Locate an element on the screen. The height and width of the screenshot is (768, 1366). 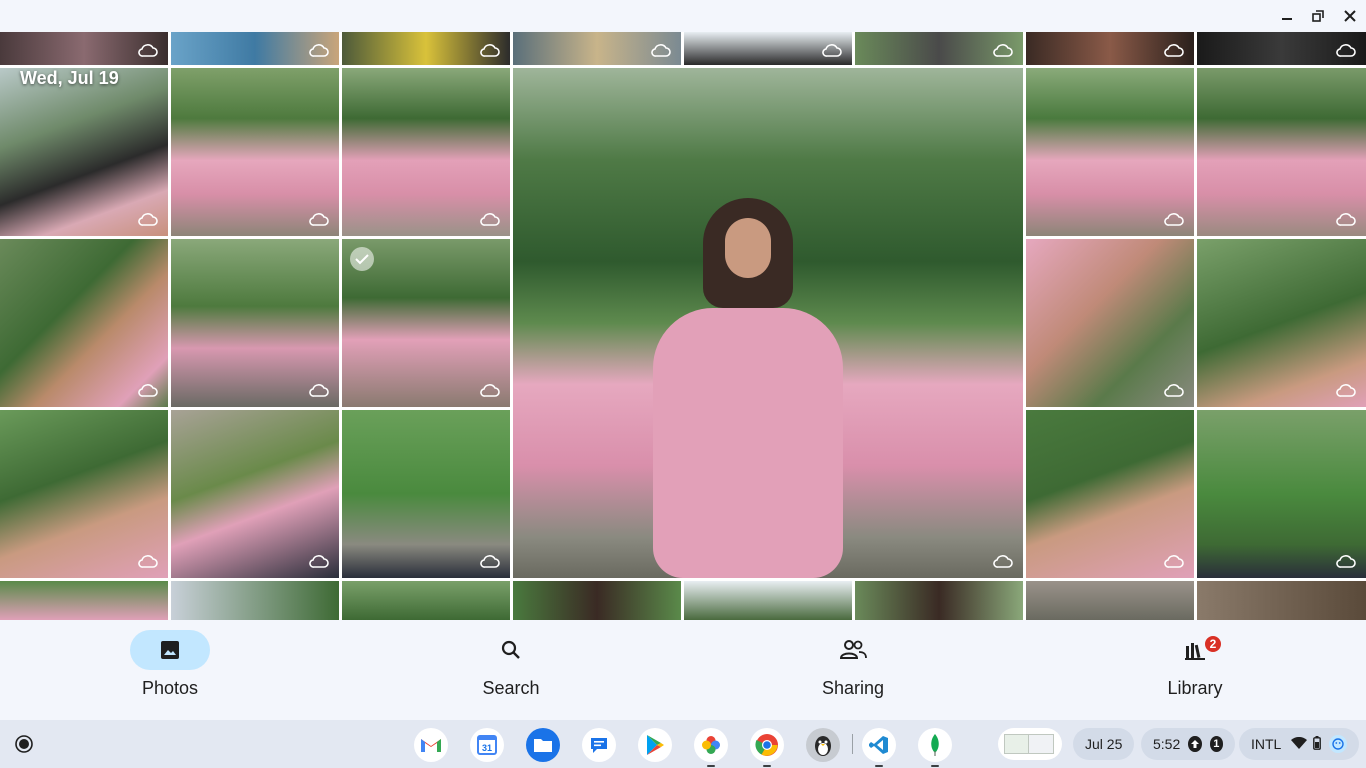
battery-icon is located at coordinates (1317, 744).